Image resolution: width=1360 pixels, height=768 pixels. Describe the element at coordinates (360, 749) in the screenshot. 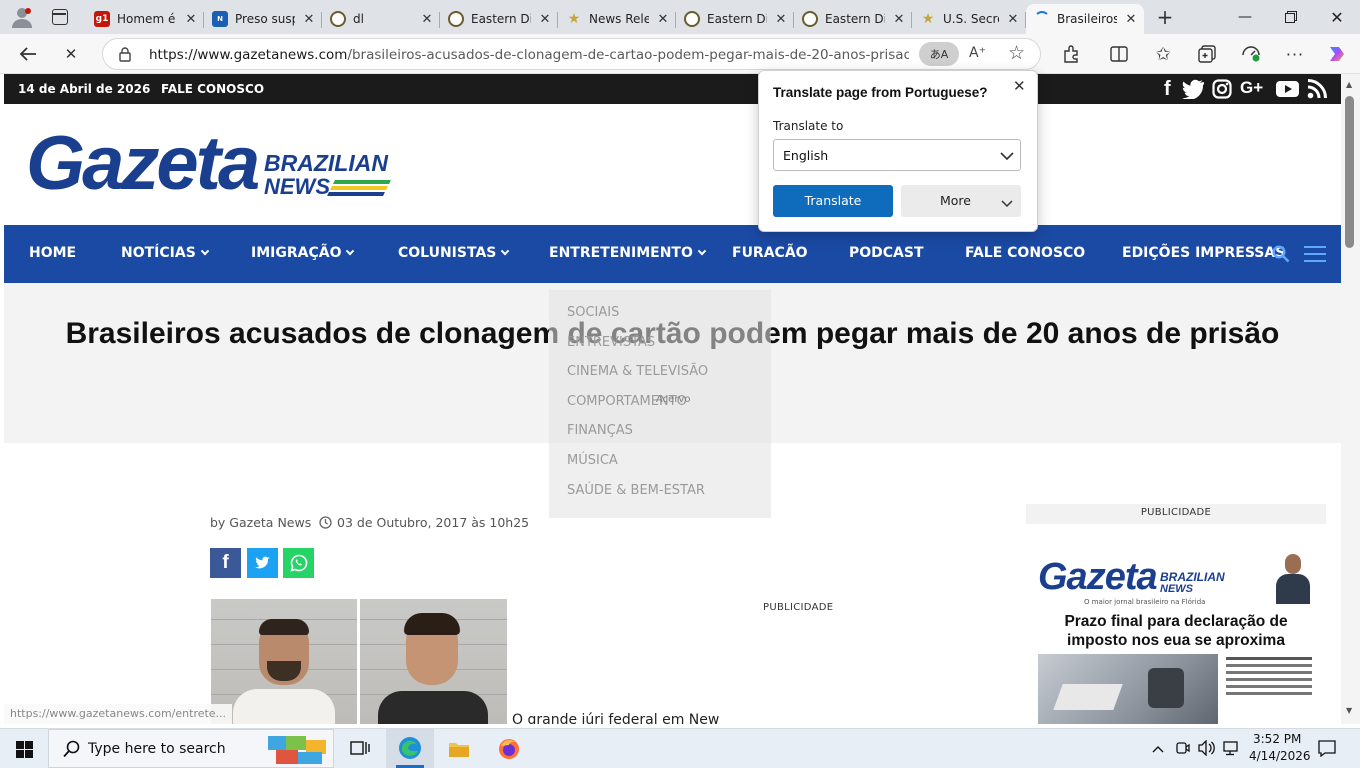

I see `task-view-icon` at that location.